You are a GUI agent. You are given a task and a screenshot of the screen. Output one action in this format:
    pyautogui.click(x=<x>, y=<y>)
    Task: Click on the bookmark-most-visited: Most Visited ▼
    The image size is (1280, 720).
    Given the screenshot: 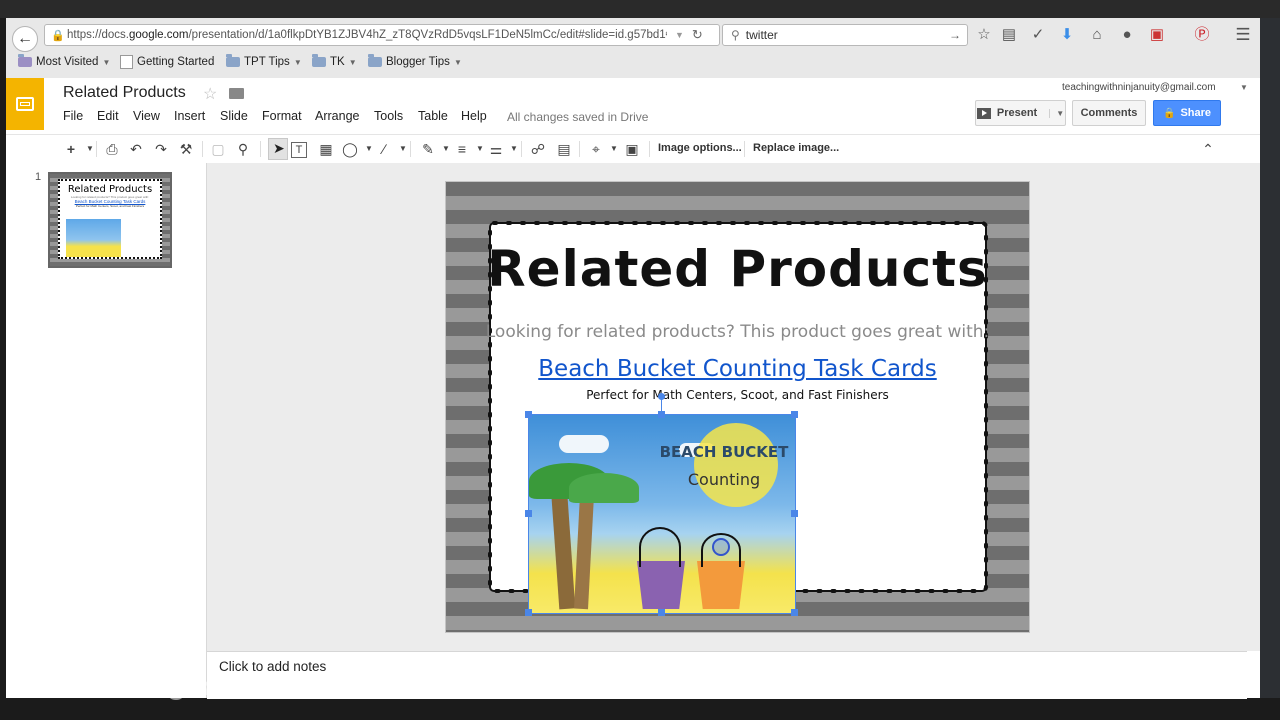 What is the action you would take?
    pyautogui.click(x=64, y=62)
    